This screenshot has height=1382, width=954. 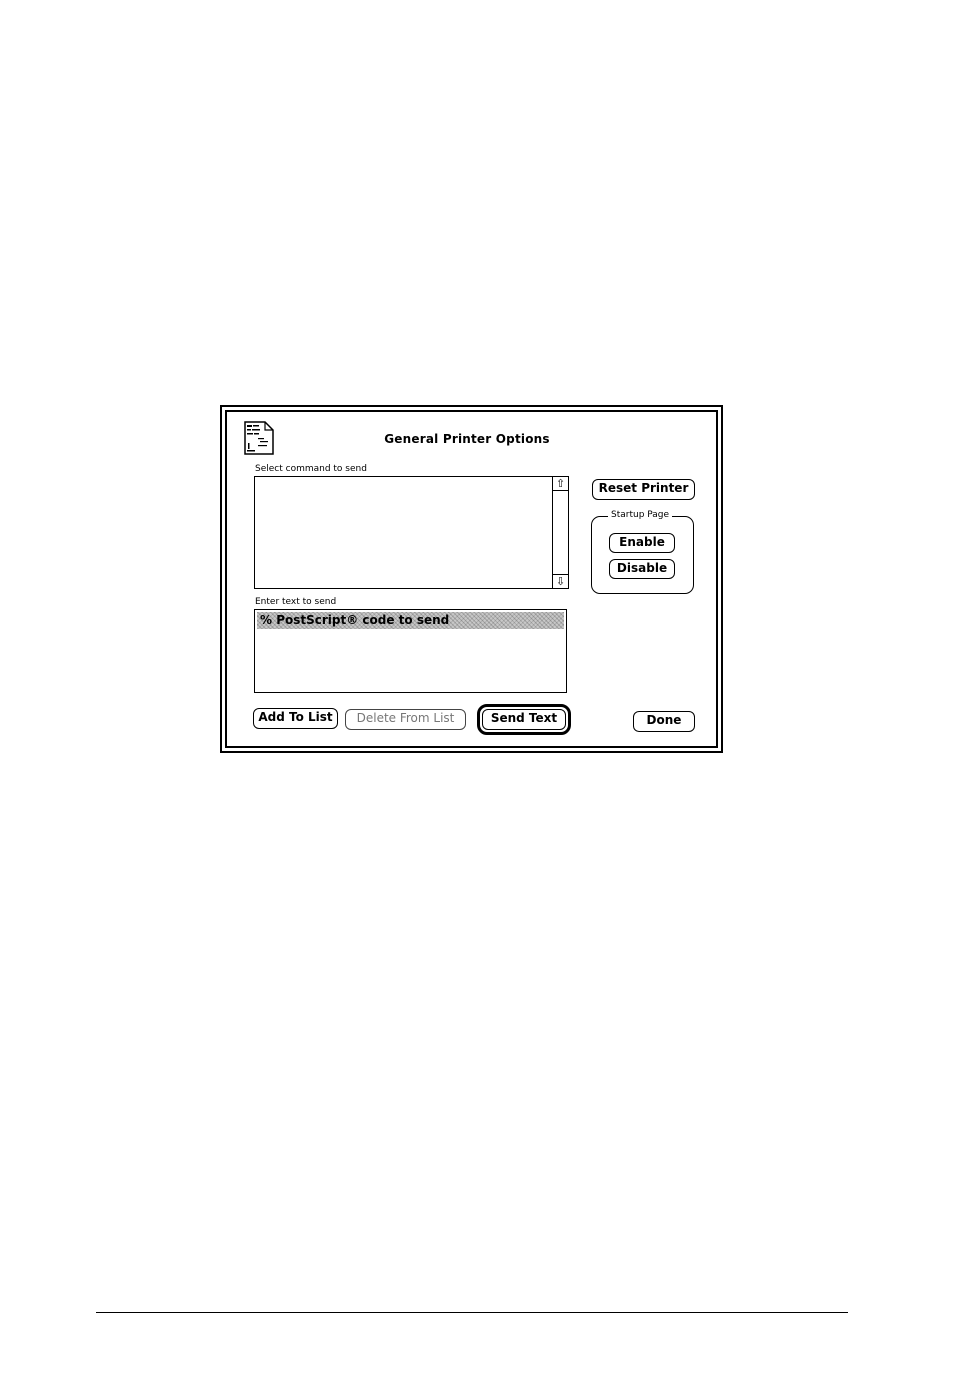 I want to click on reset-printer-button: Reset Printer, so click(x=643, y=489).